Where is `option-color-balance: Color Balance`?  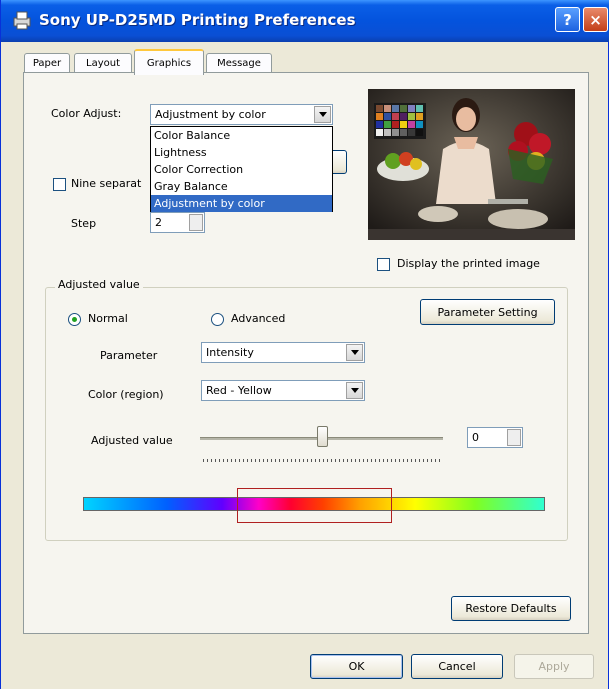 option-color-balance: Color Balance is located at coordinates (241, 135).